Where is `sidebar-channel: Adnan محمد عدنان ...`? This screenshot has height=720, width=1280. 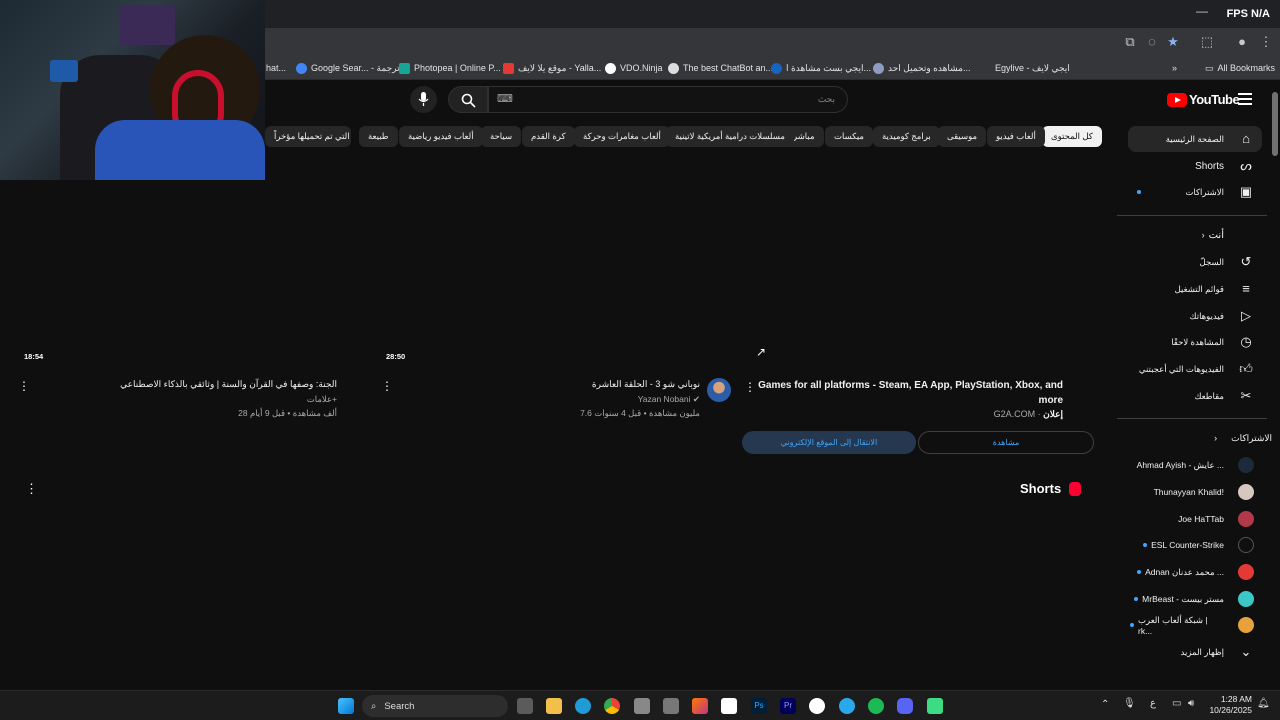
sidebar-channel: Adnan محمد عدنان ... is located at coordinates (1205, 572).